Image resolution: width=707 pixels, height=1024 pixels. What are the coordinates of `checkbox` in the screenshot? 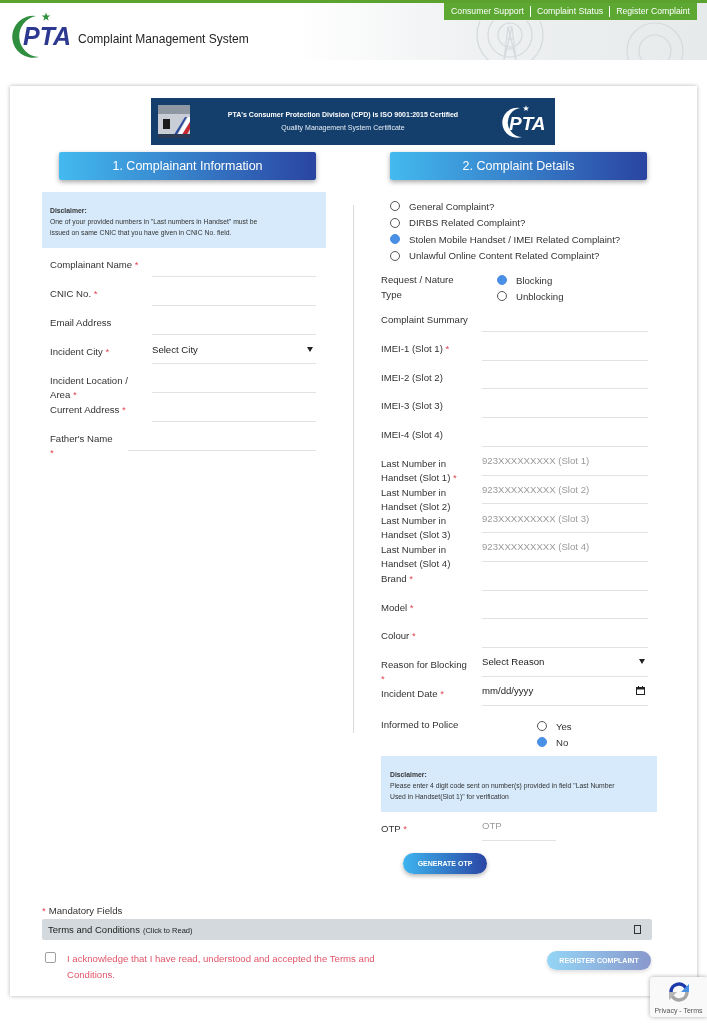 It's located at (50, 957).